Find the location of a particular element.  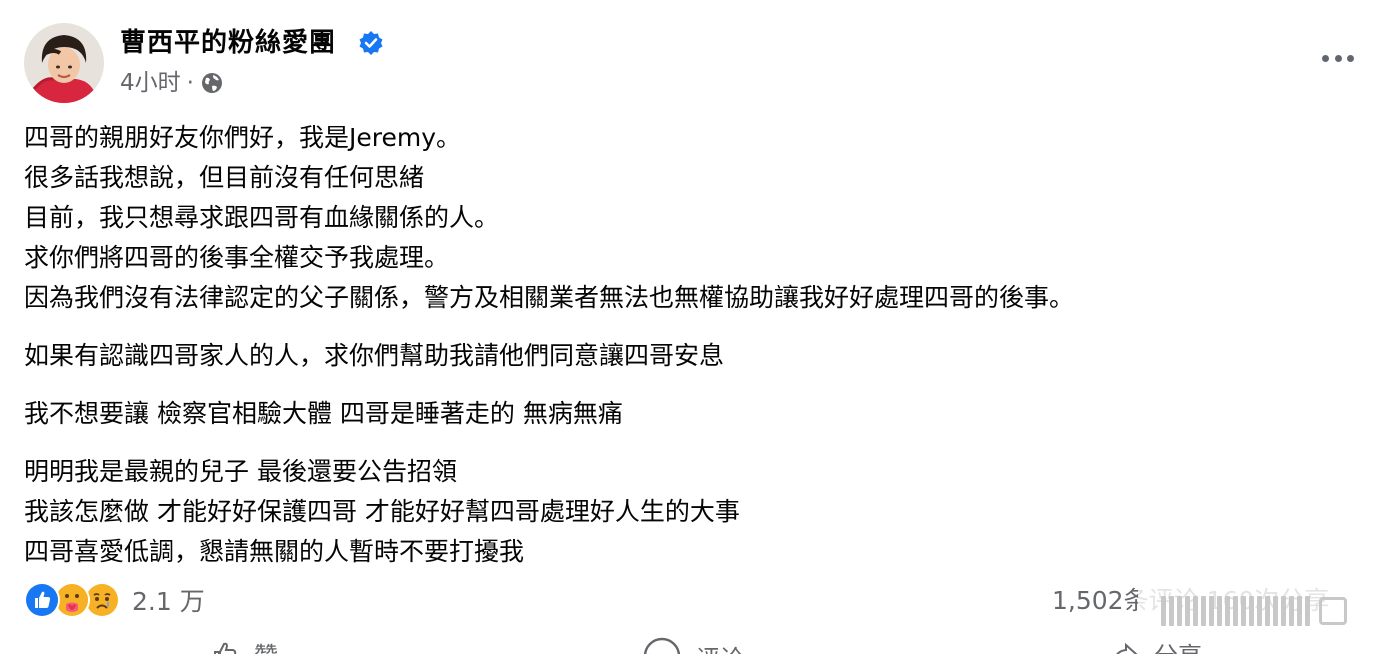

share-button: 分享 is located at coordinates (1156, 645).